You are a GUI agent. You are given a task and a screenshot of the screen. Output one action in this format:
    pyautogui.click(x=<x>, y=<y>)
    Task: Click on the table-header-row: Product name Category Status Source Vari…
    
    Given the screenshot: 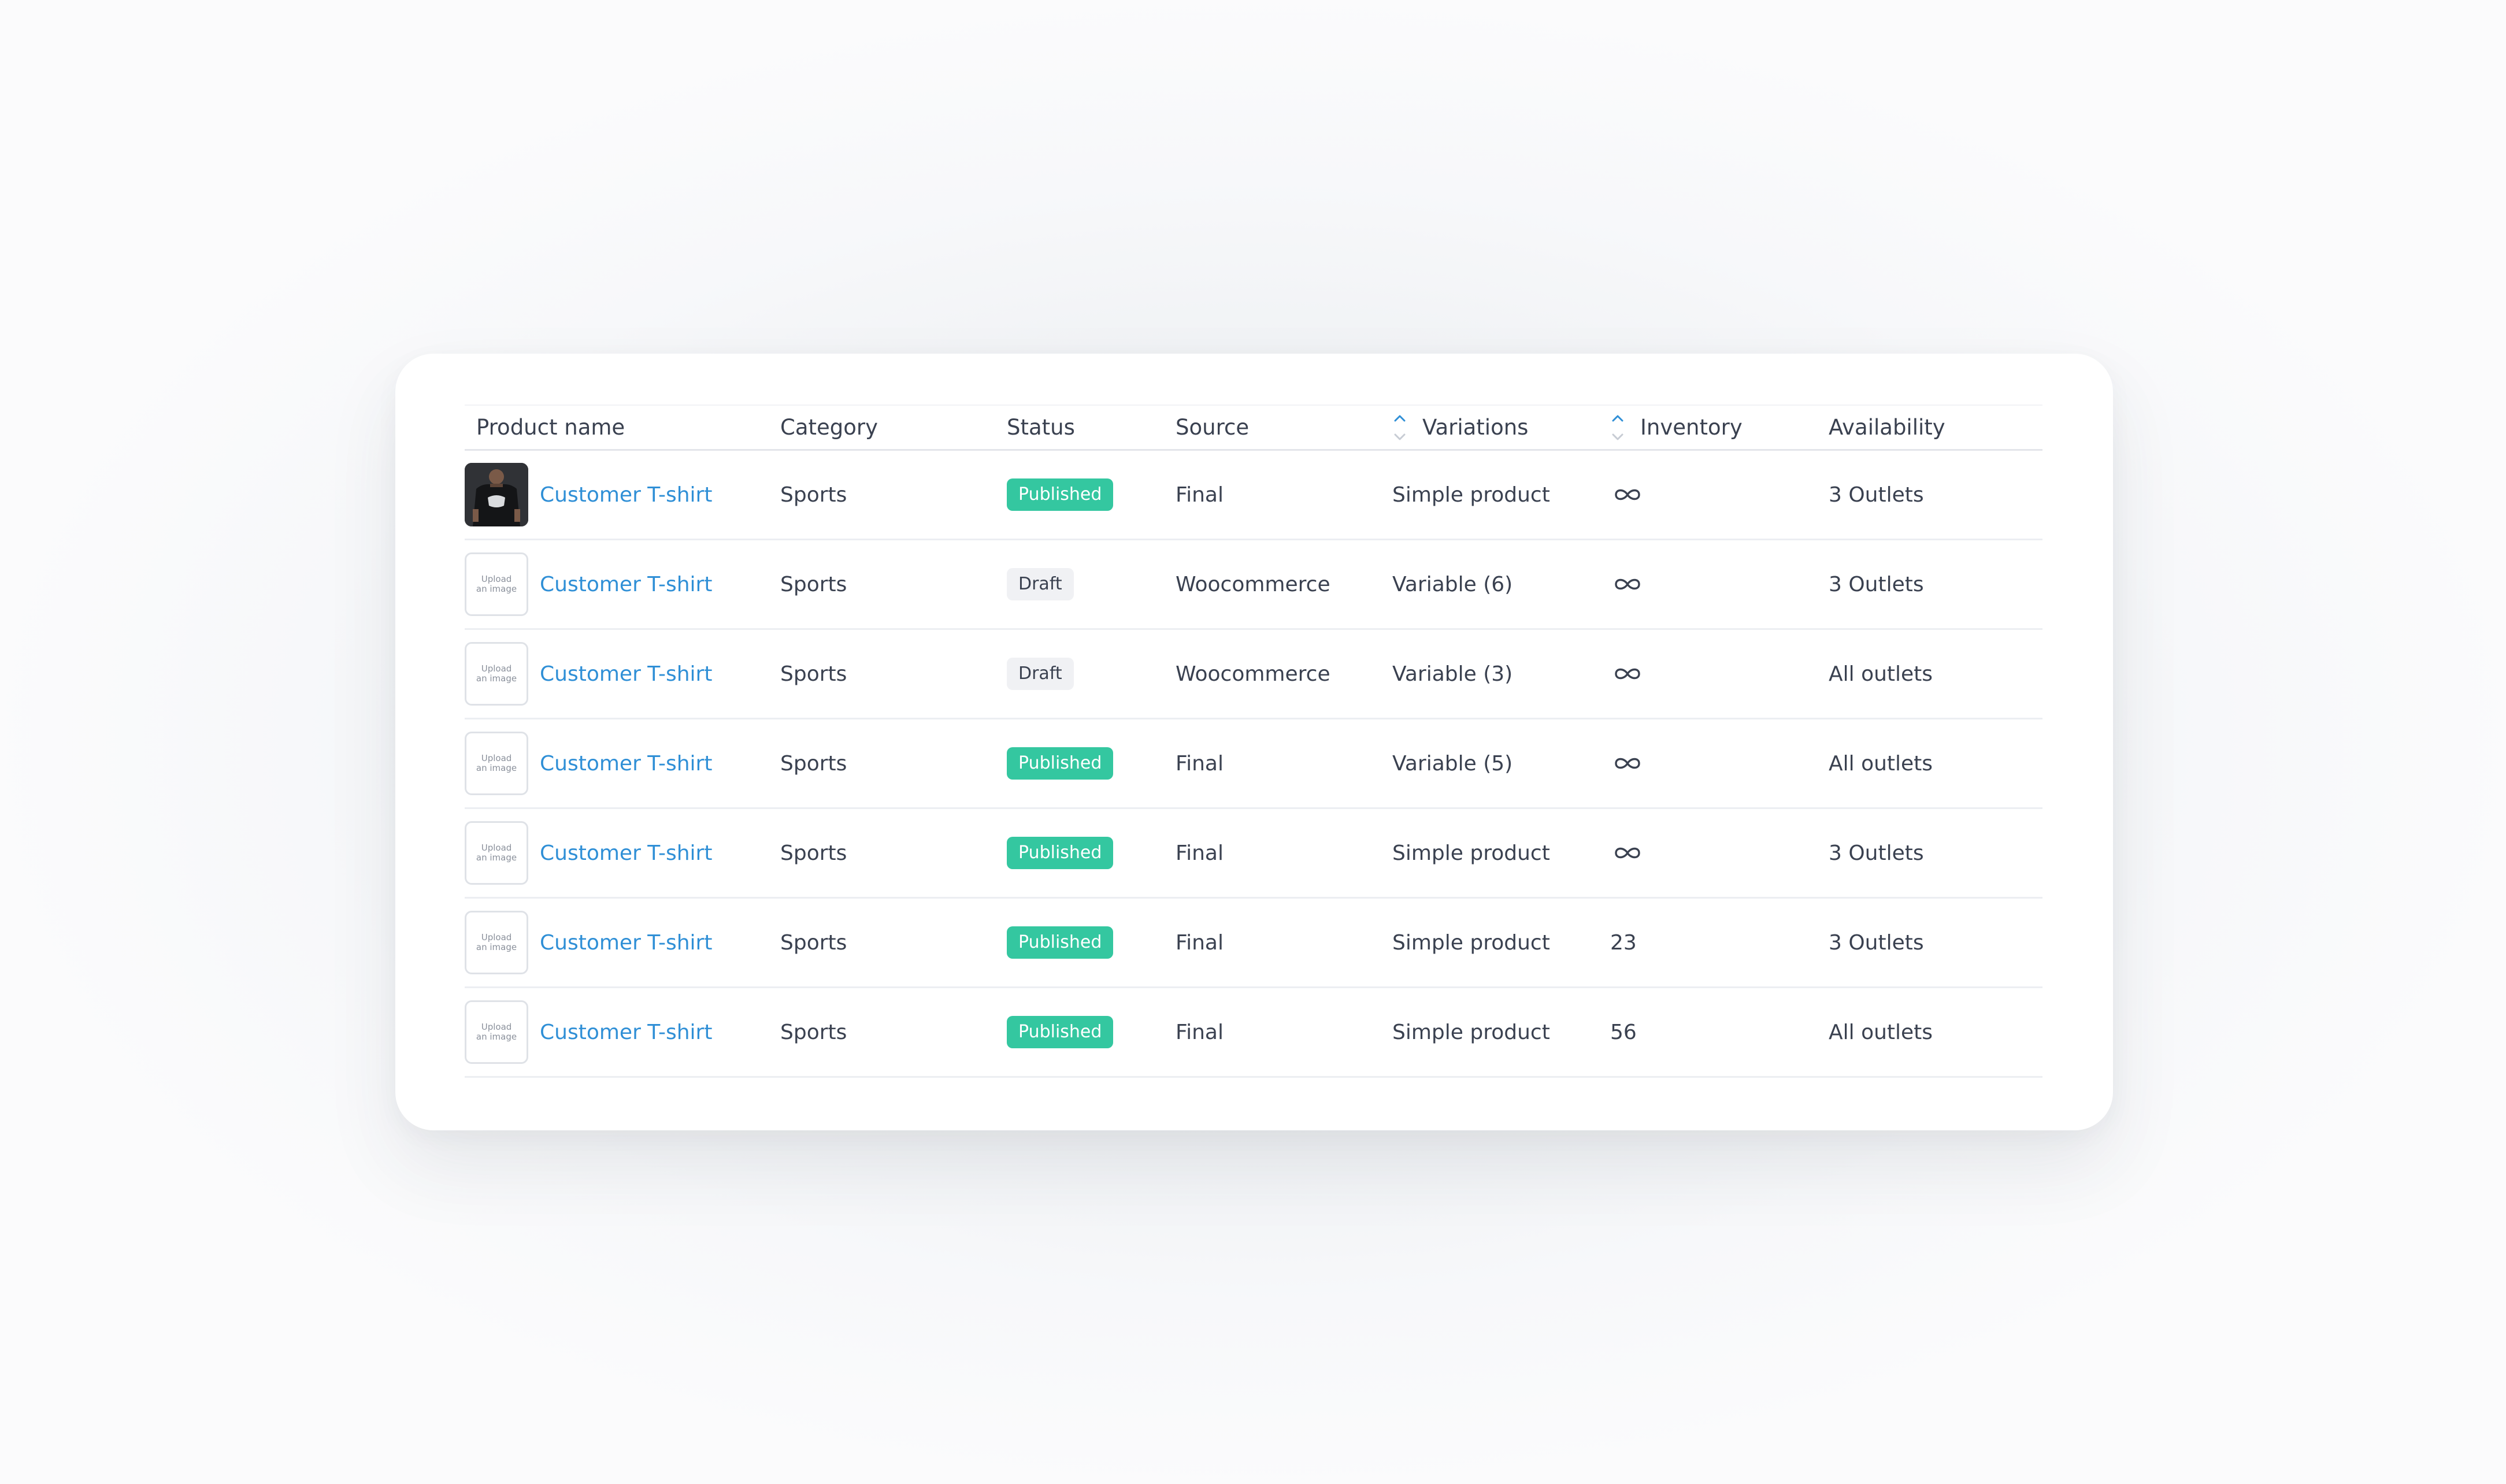 What is the action you would take?
    pyautogui.click(x=1254, y=428)
    